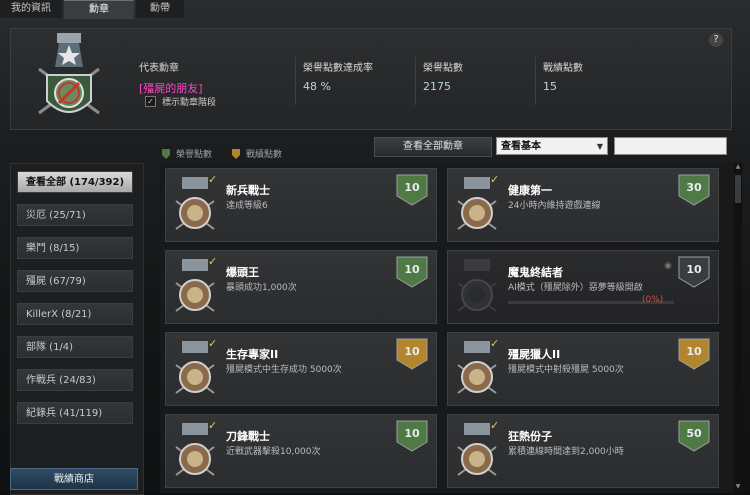  What do you see at coordinates (247, 206) in the screenshot?
I see `medal-desc: 達成等級6` at bounding box center [247, 206].